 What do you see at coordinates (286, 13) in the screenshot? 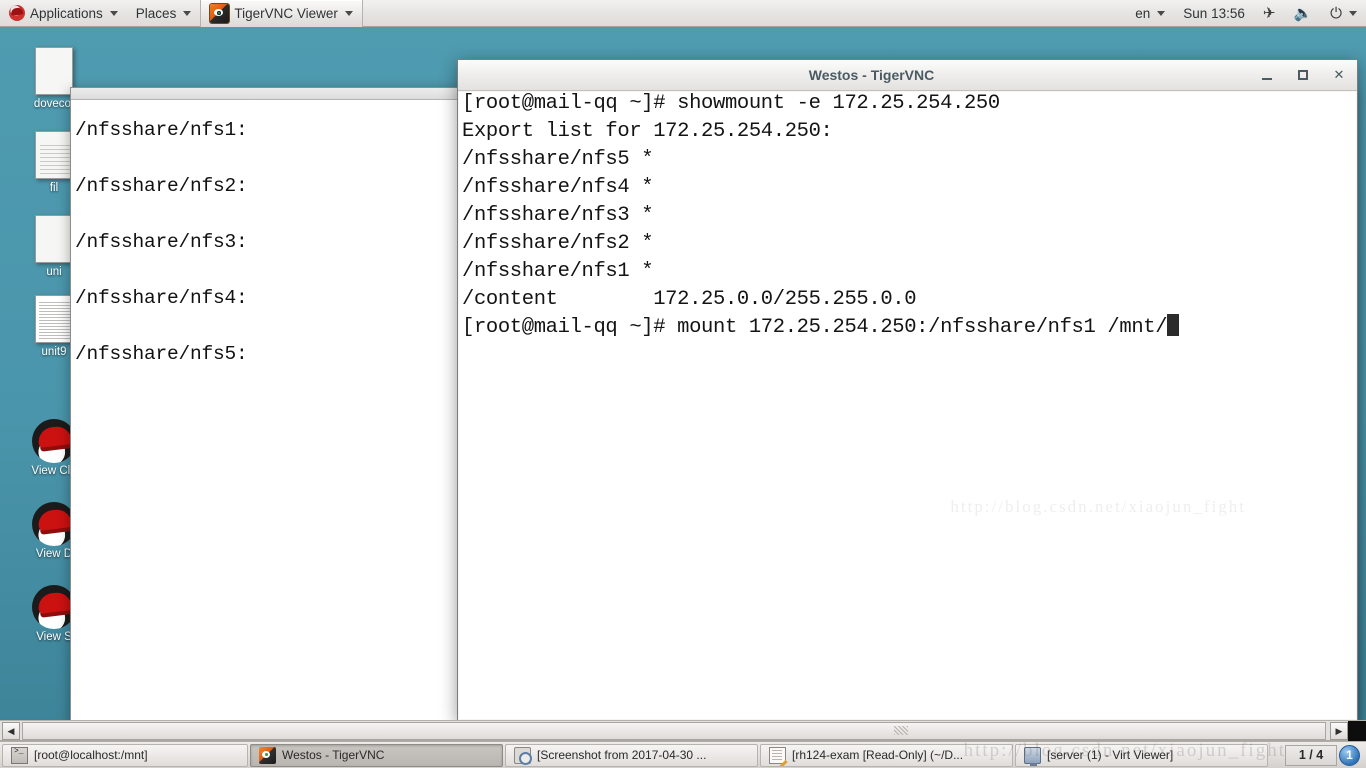
I see `active-window-label: TigerVNC Viewer` at bounding box center [286, 13].